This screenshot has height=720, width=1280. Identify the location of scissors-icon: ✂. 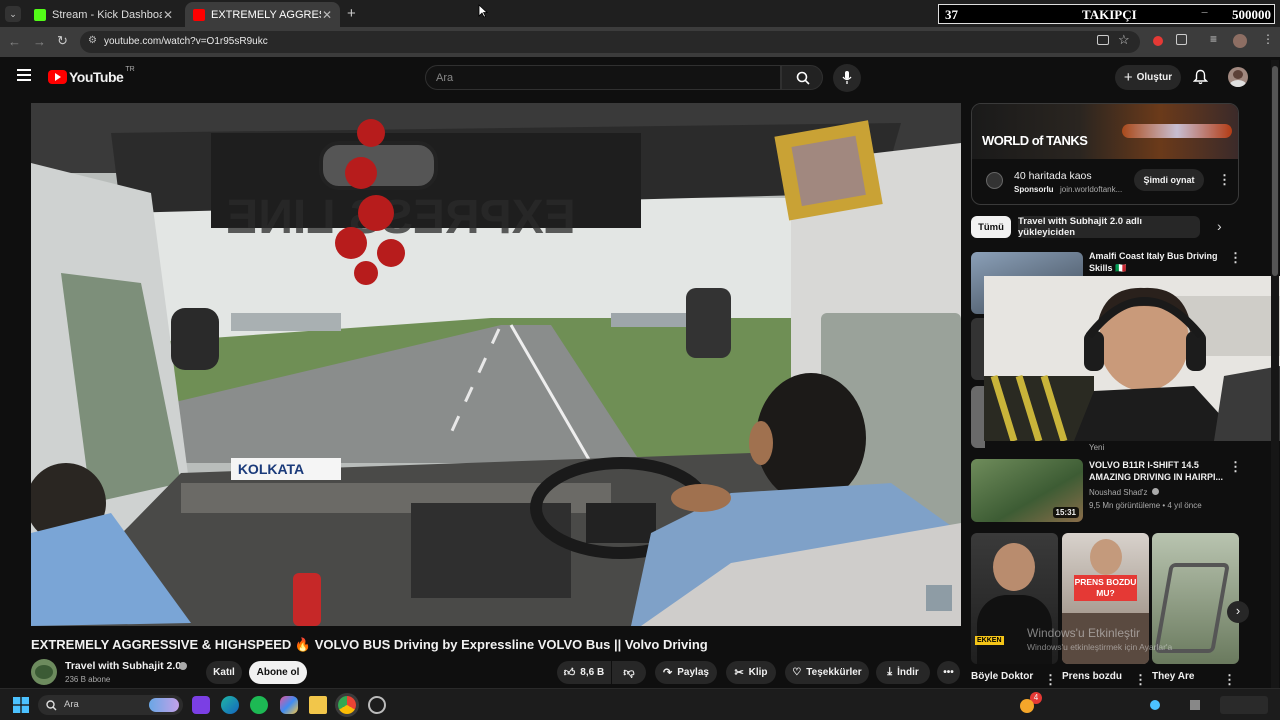
(739, 673).